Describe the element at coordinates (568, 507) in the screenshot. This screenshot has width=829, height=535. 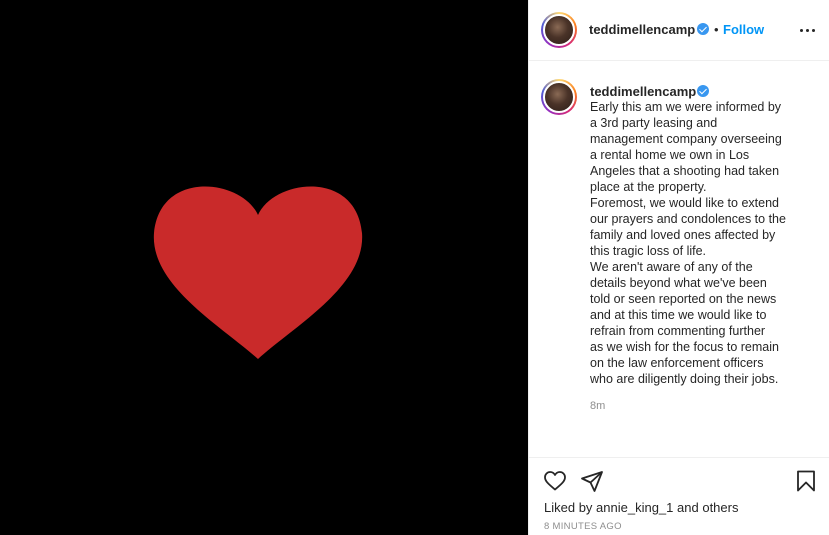
I see `liked-by-prefix: Liked by` at that location.